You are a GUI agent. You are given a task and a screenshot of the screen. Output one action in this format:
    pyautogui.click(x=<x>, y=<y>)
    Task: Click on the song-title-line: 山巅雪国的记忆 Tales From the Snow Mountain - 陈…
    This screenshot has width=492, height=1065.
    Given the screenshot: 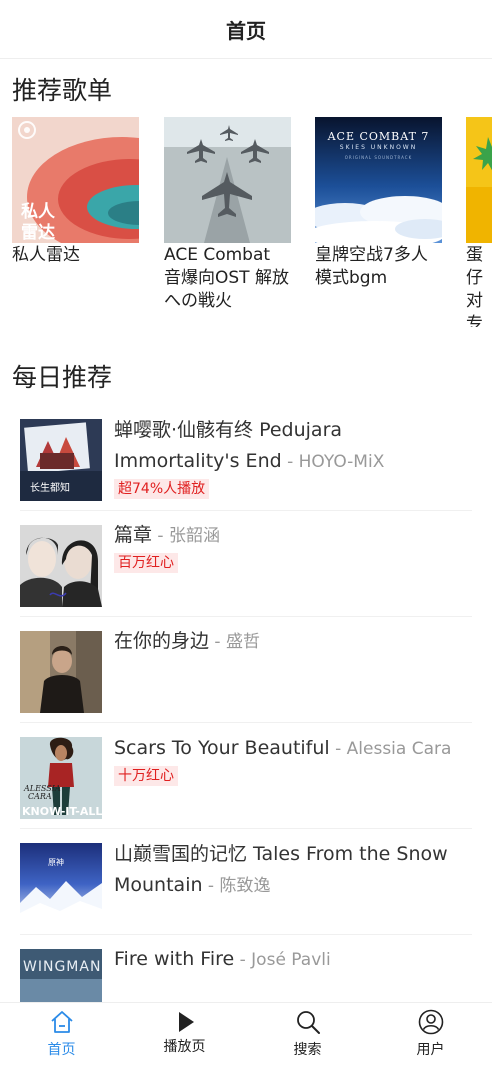 What is the action you would take?
    pyautogui.click(x=293, y=870)
    